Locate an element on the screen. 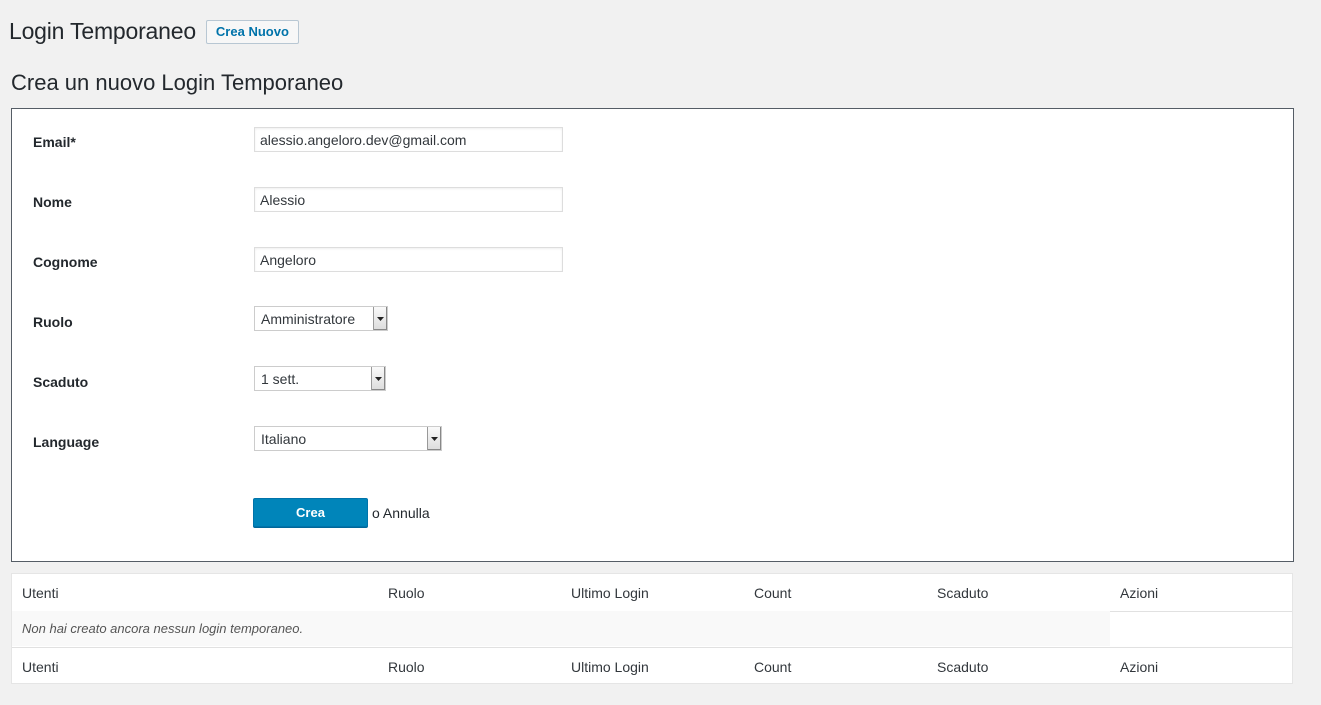 The width and height of the screenshot is (1321, 705). crea-button: Crea is located at coordinates (310, 512).